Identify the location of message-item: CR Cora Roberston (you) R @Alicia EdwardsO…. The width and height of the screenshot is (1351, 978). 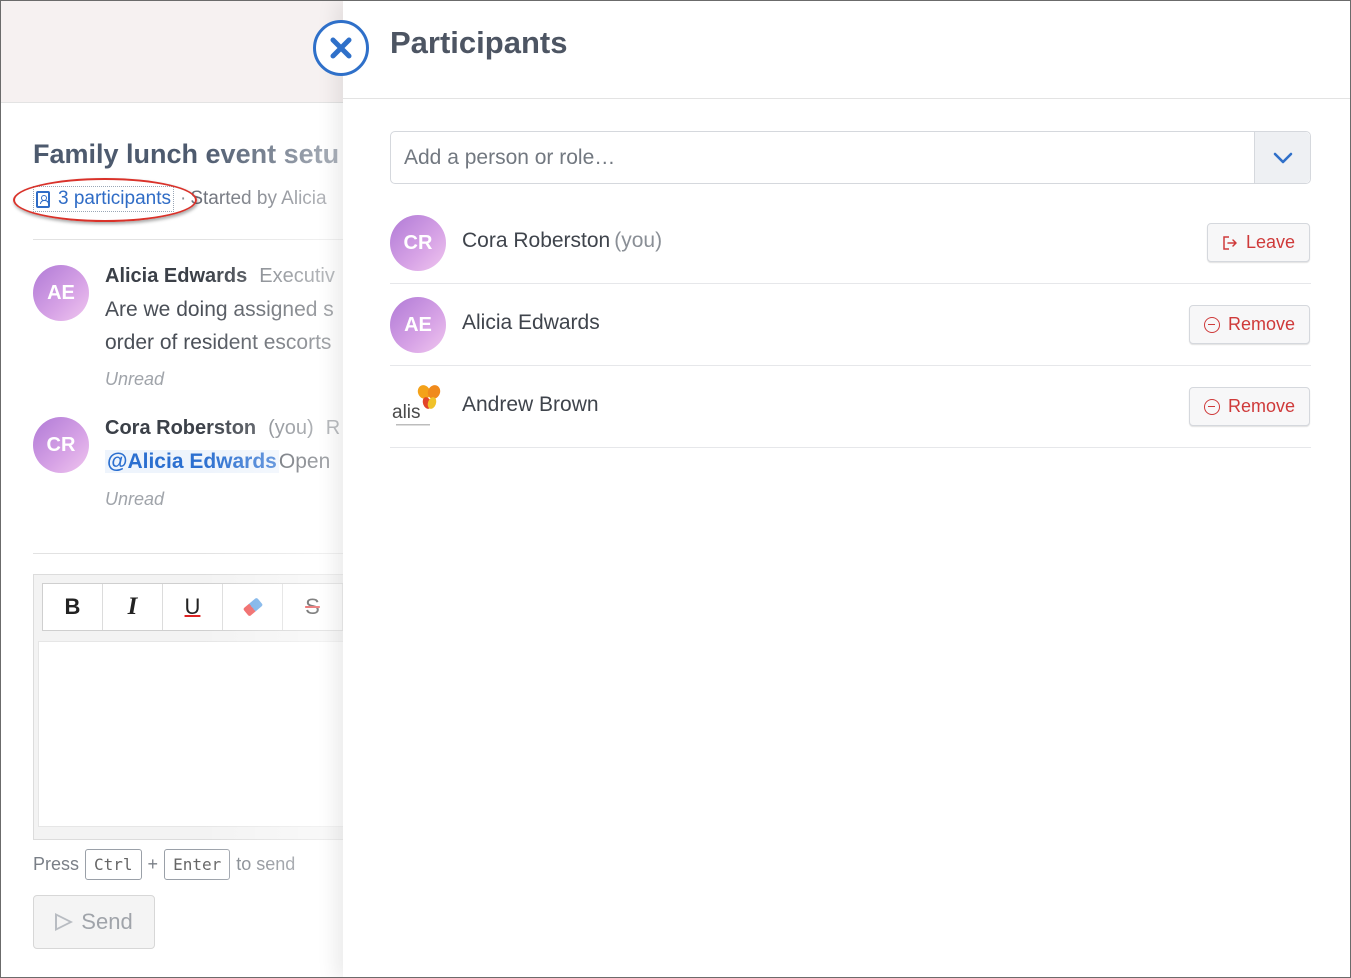
(193, 467).